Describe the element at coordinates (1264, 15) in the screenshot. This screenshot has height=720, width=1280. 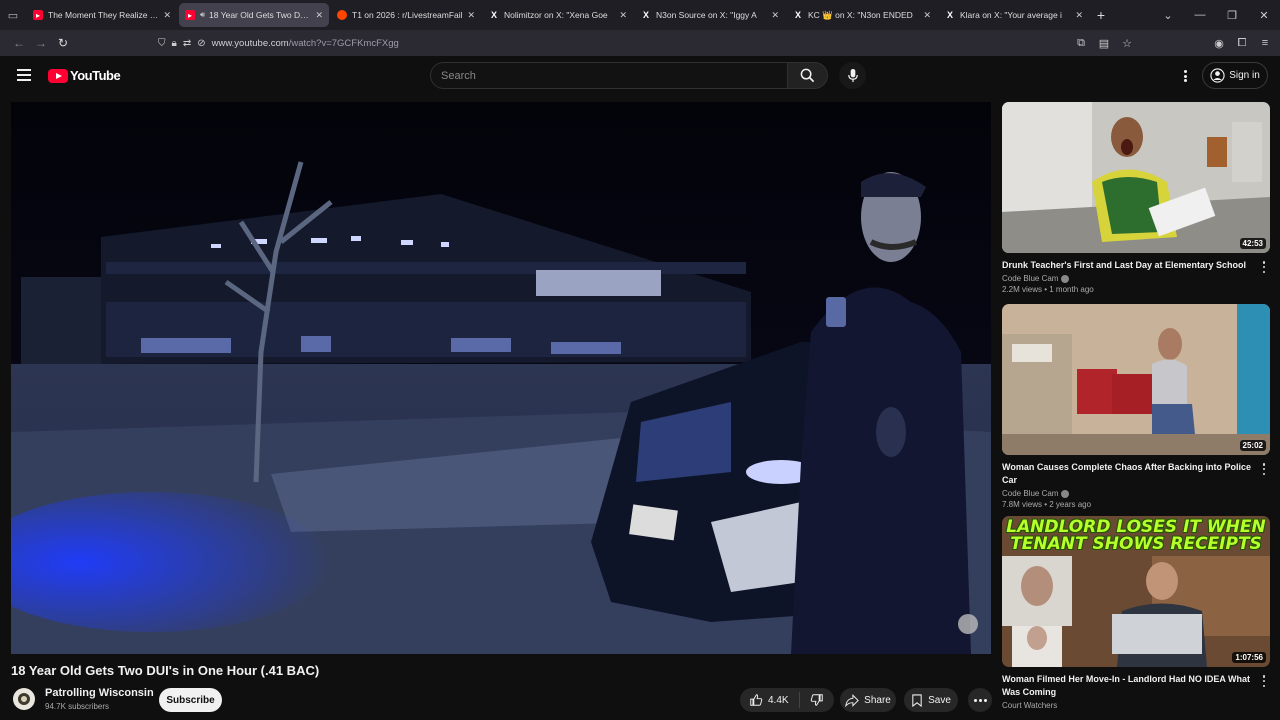
I see `close-window-icon: ✕` at that location.